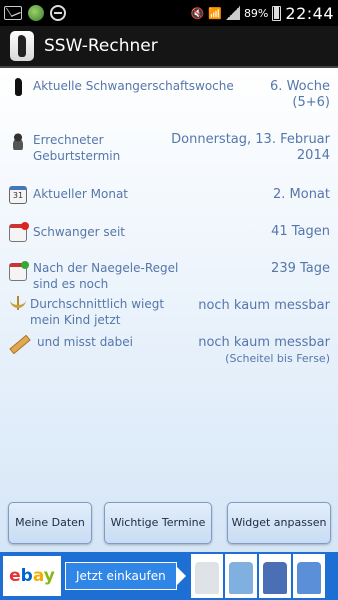 This screenshot has height=600, width=338. Describe the element at coordinates (264, 342) in the screenshot. I see `value-main: noch kaum messbar` at that location.